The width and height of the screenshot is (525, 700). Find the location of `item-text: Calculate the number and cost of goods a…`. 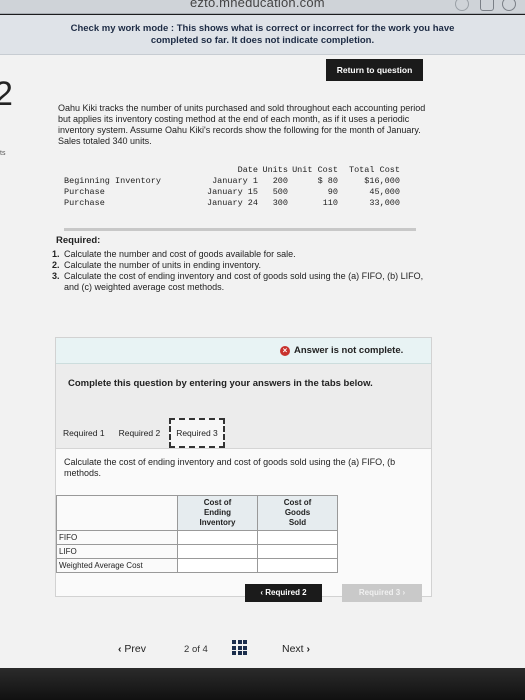

item-text: Calculate the number and cost of goods a… is located at coordinates (180, 254).